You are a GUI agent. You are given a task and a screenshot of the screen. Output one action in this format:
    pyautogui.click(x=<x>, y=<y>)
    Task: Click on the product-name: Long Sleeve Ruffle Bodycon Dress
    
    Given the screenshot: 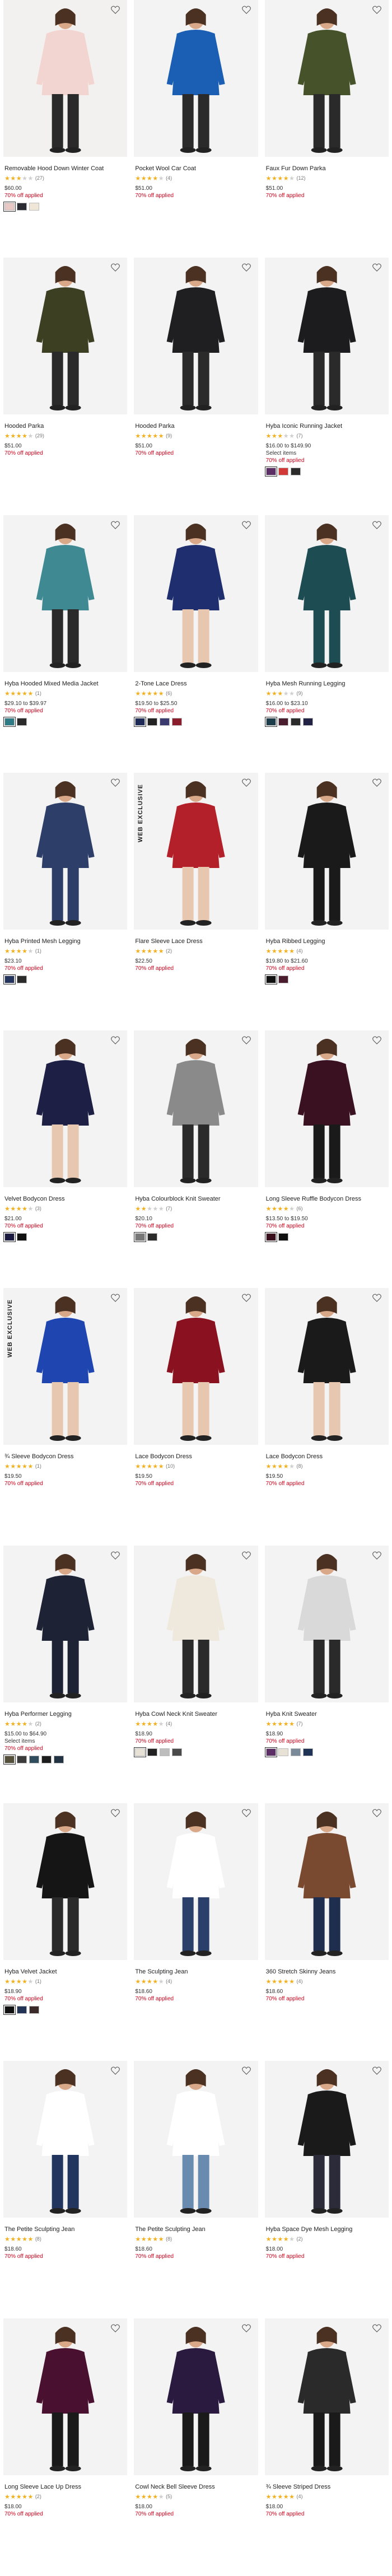 What is the action you would take?
    pyautogui.click(x=327, y=1199)
    